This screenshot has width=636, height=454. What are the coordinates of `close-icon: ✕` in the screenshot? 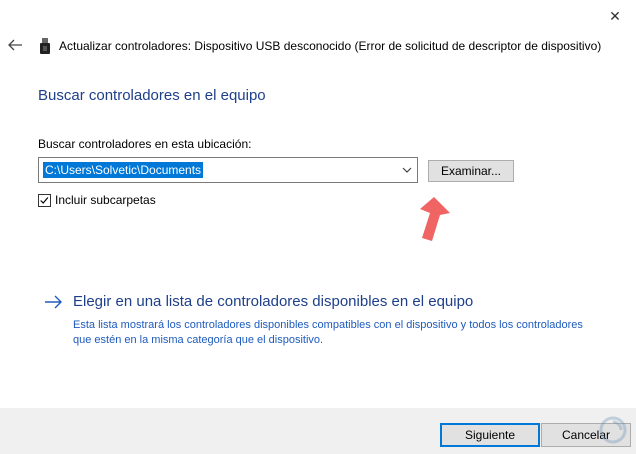 It's located at (615, 15).